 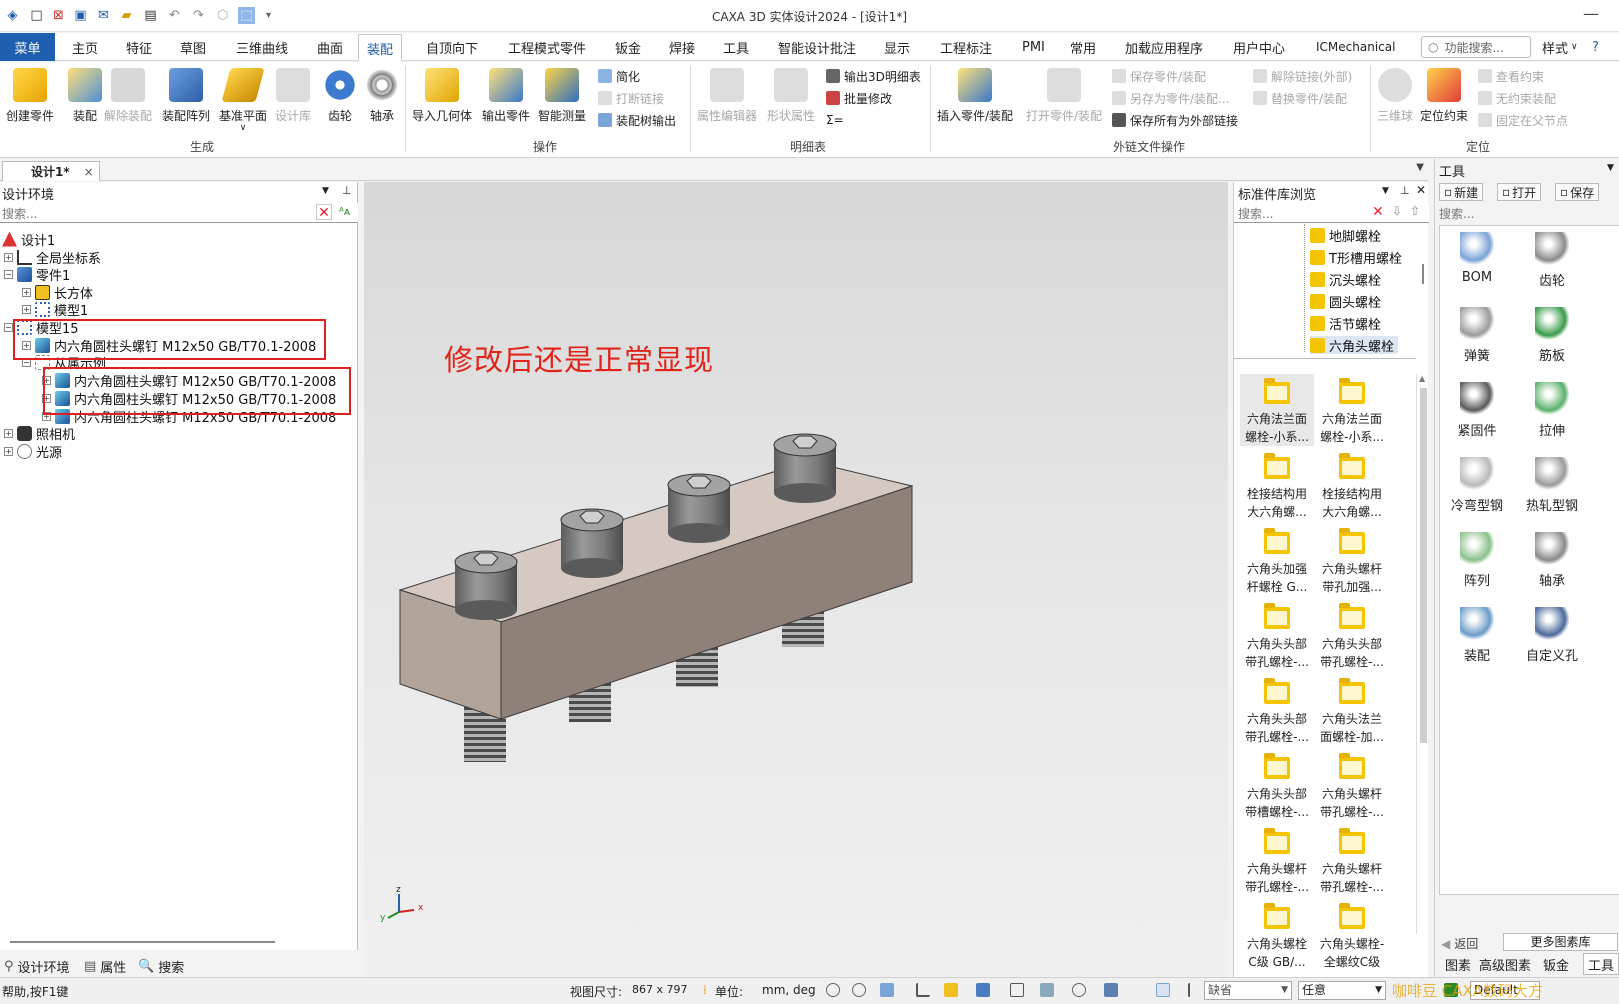 I want to click on style-menu: 样式 ∨, so click(x=1560, y=47).